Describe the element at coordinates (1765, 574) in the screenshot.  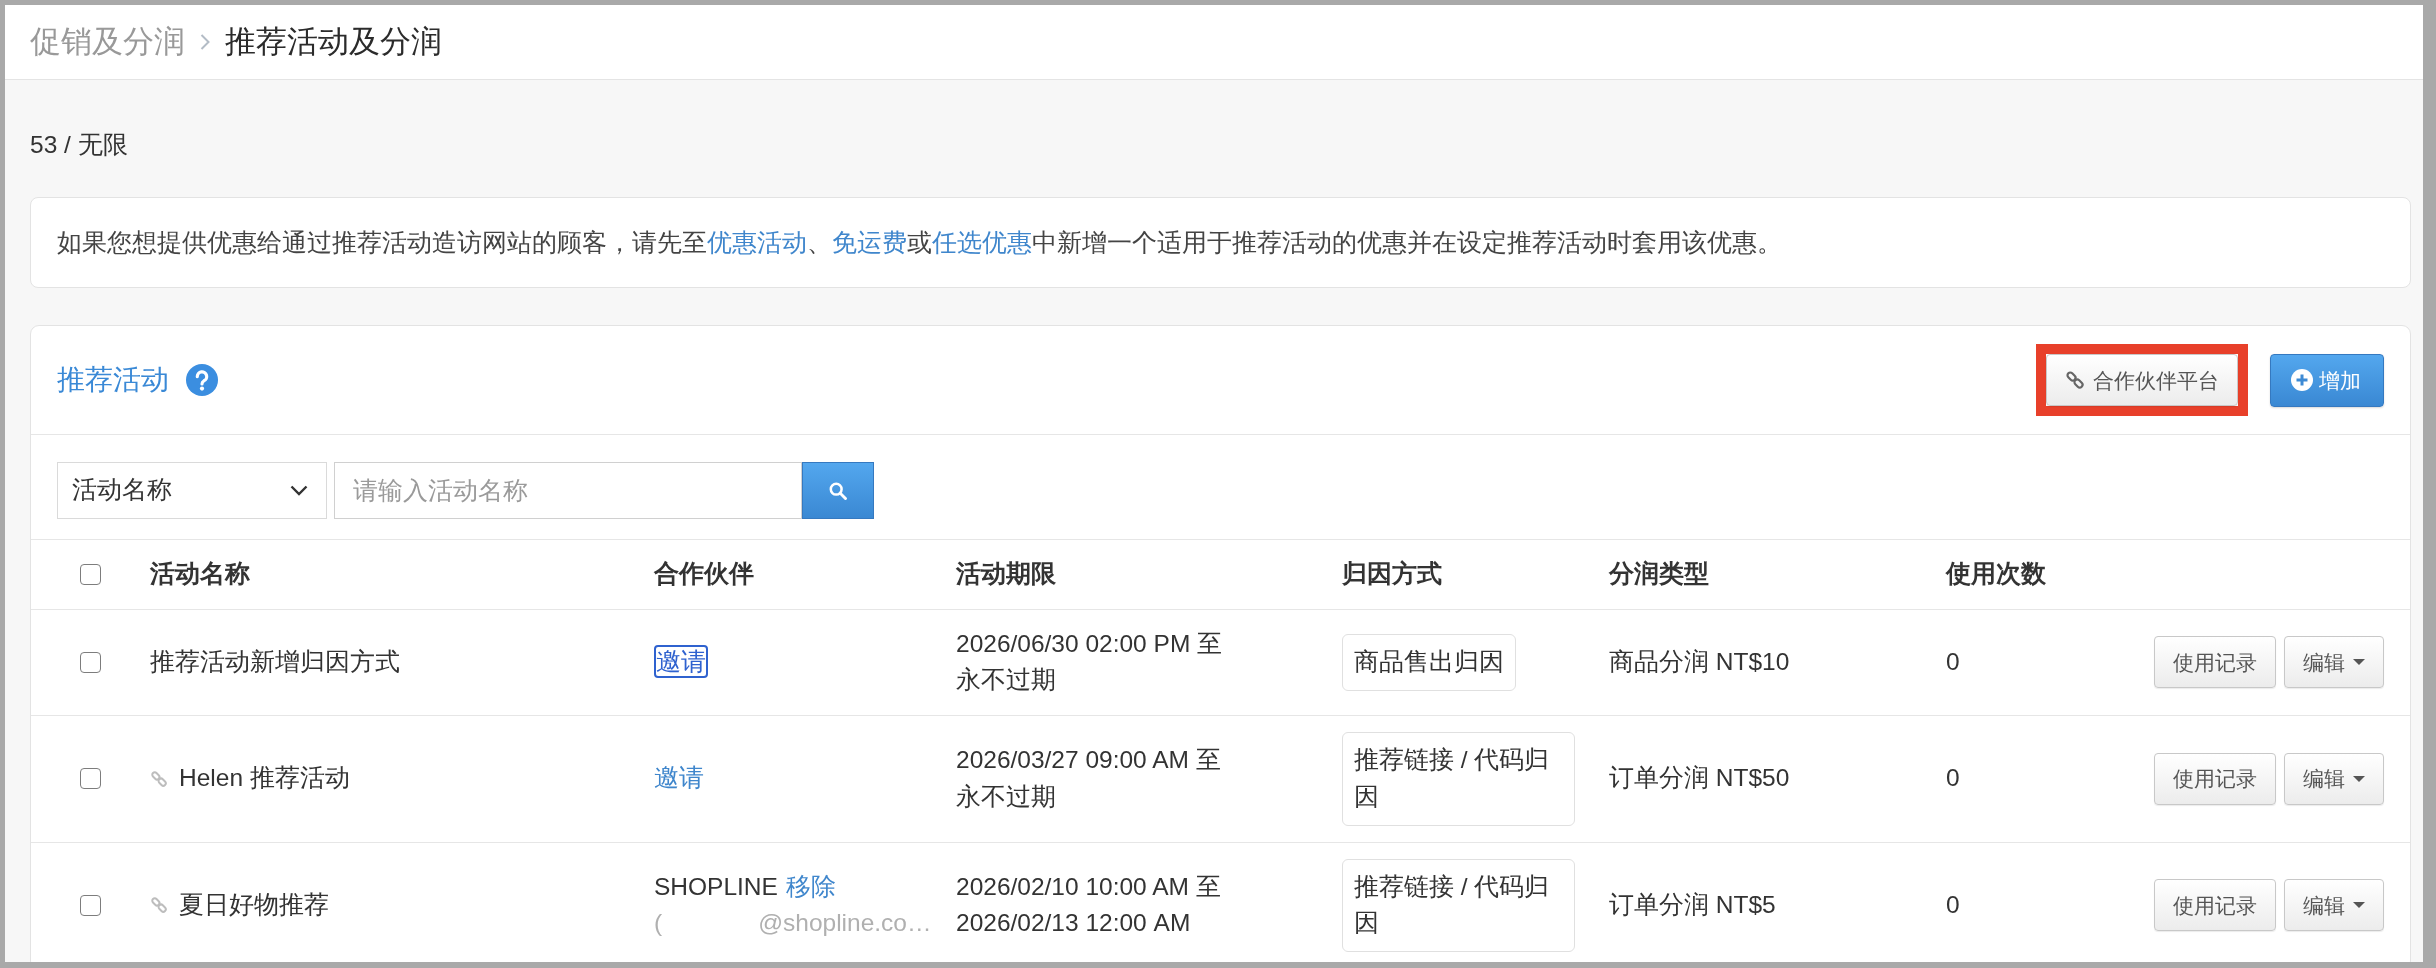
I see `column-header: 分润类型` at that location.